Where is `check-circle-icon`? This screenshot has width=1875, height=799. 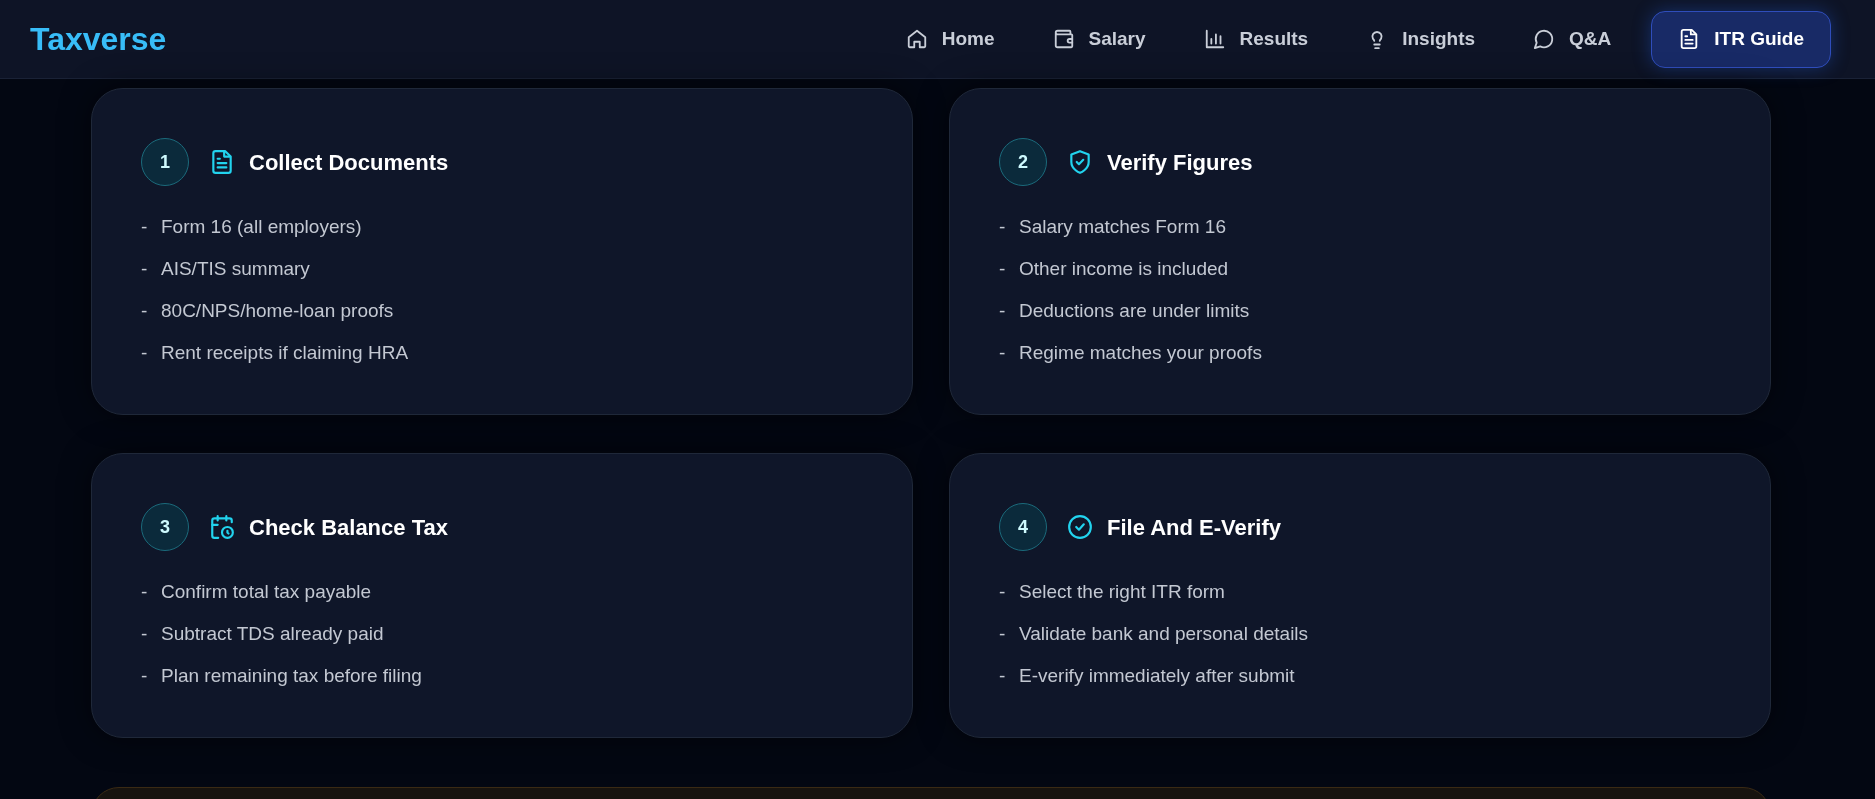 check-circle-icon is located at coordinates (1080, 527).